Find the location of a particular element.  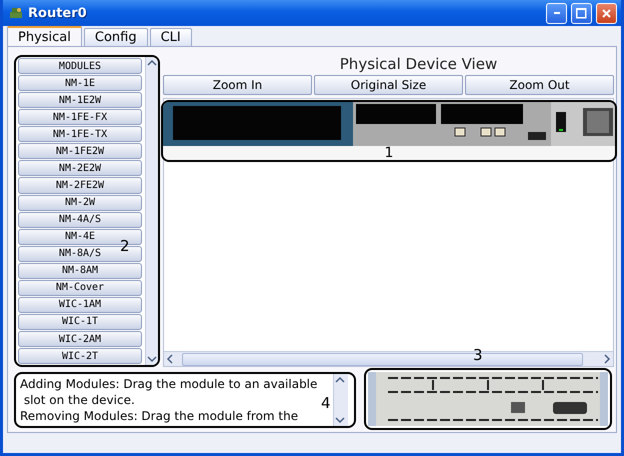

module-button: NM-1E is located at coordinates (80, 83).